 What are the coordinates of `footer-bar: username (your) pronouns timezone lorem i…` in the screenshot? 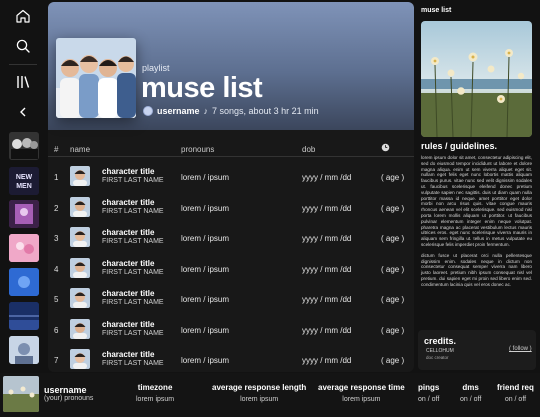 It's located at (270, 395).